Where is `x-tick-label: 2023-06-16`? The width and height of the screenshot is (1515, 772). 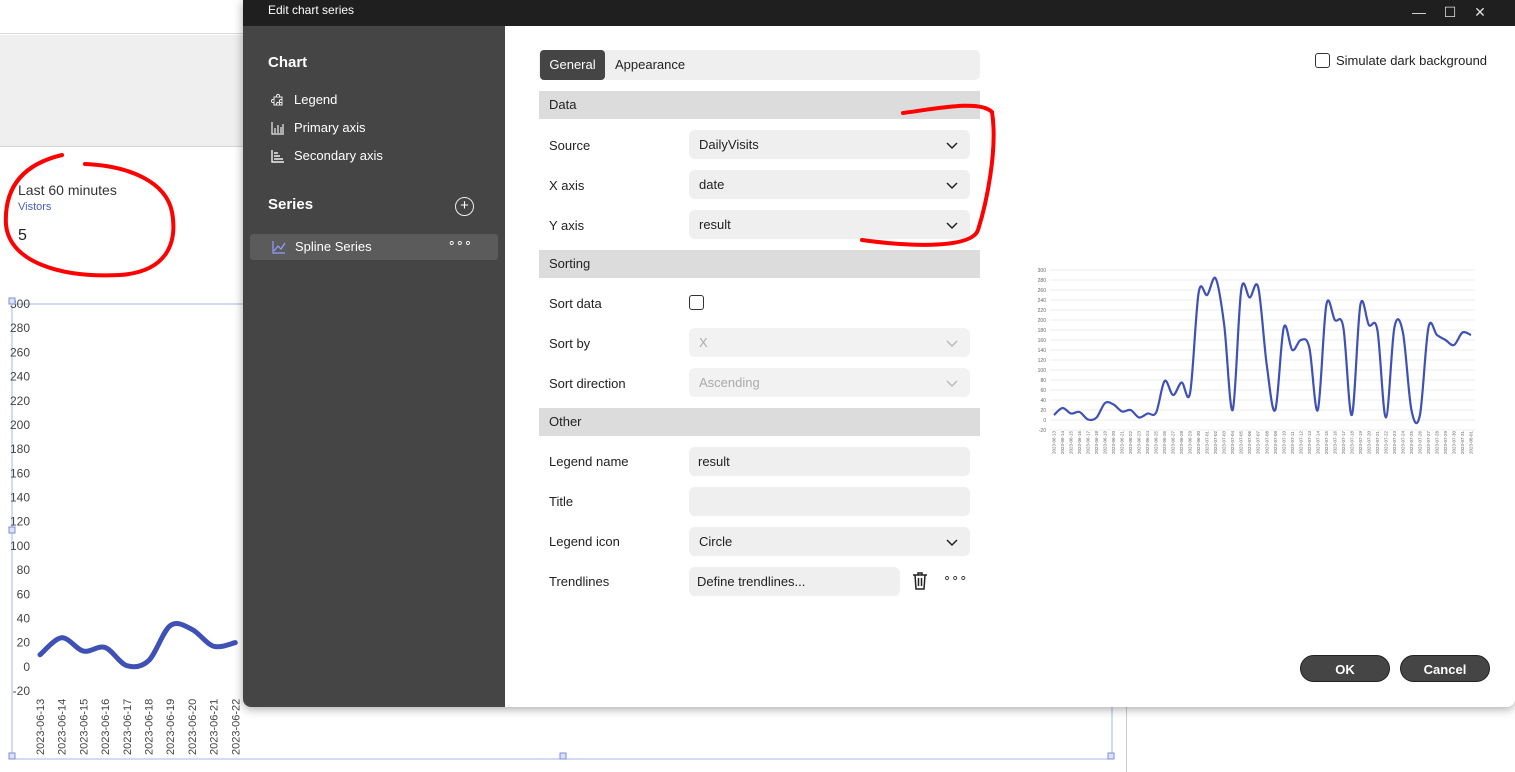 x-tick-label: 2023-06-16 is located at coordinates (1079, 442).